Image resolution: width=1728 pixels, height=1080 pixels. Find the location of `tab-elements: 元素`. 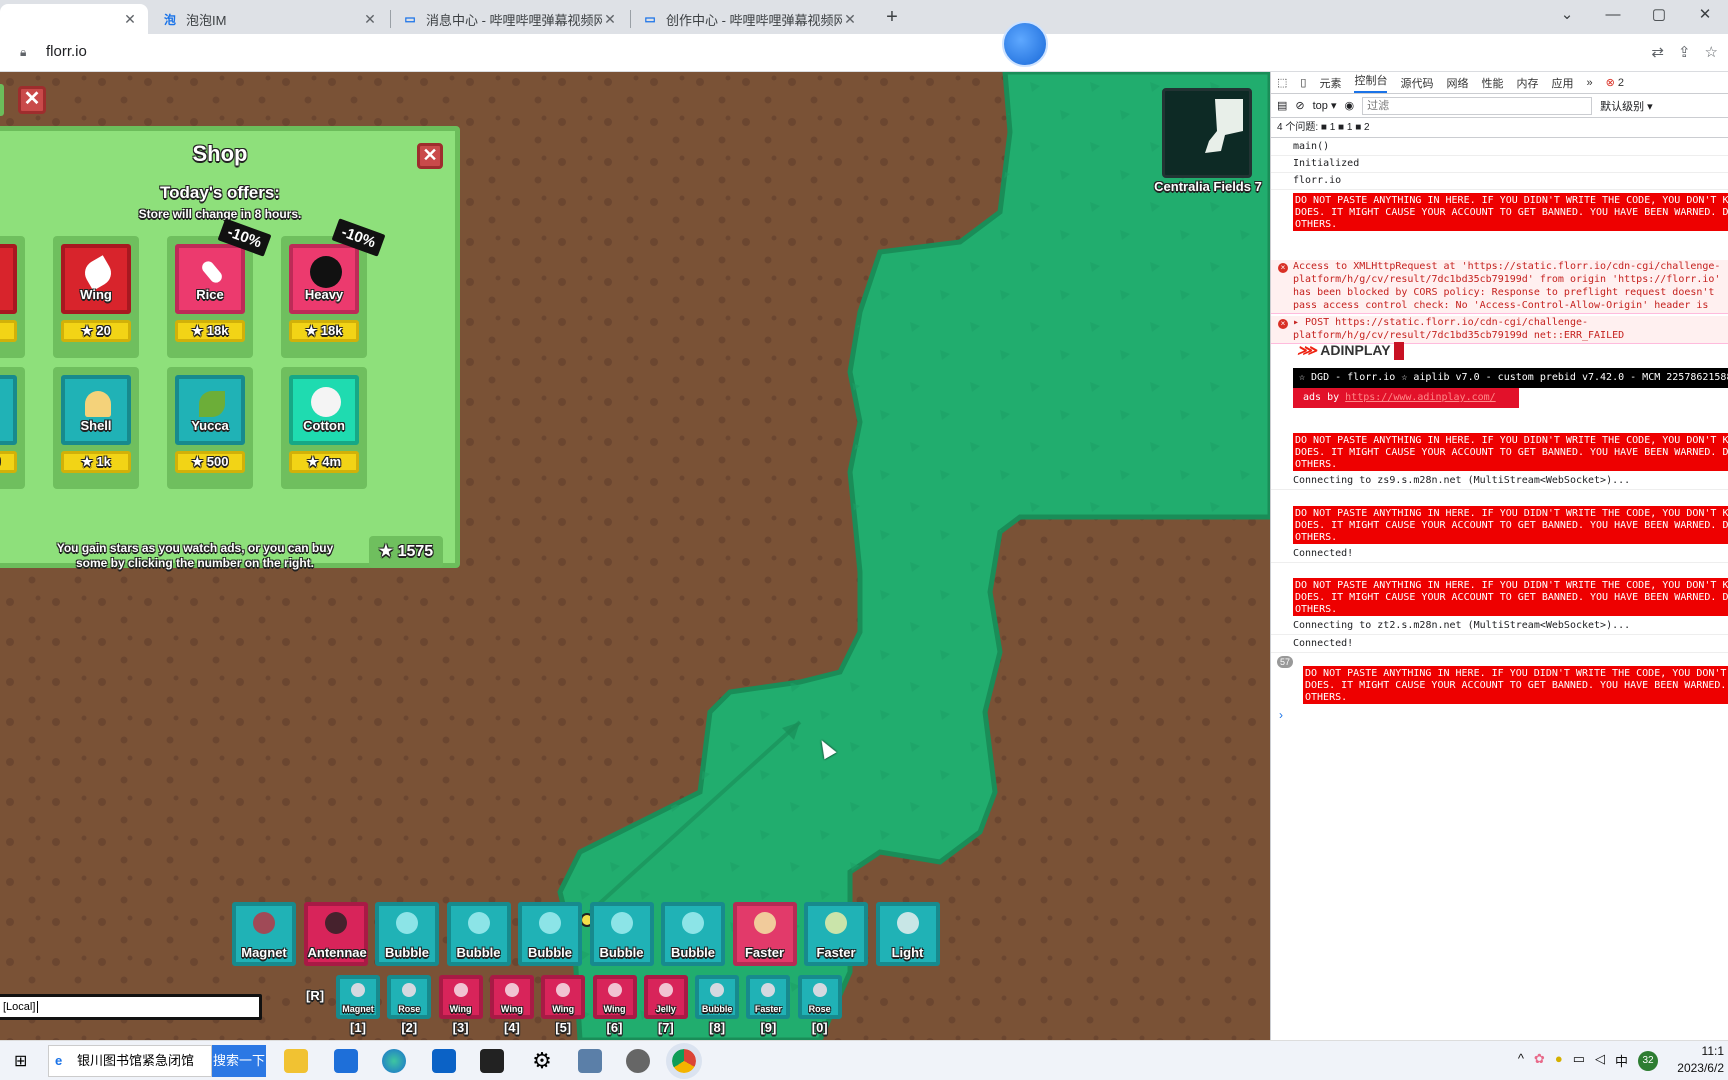

tab-elements: 元素 is located at coordinates (1330, 83).